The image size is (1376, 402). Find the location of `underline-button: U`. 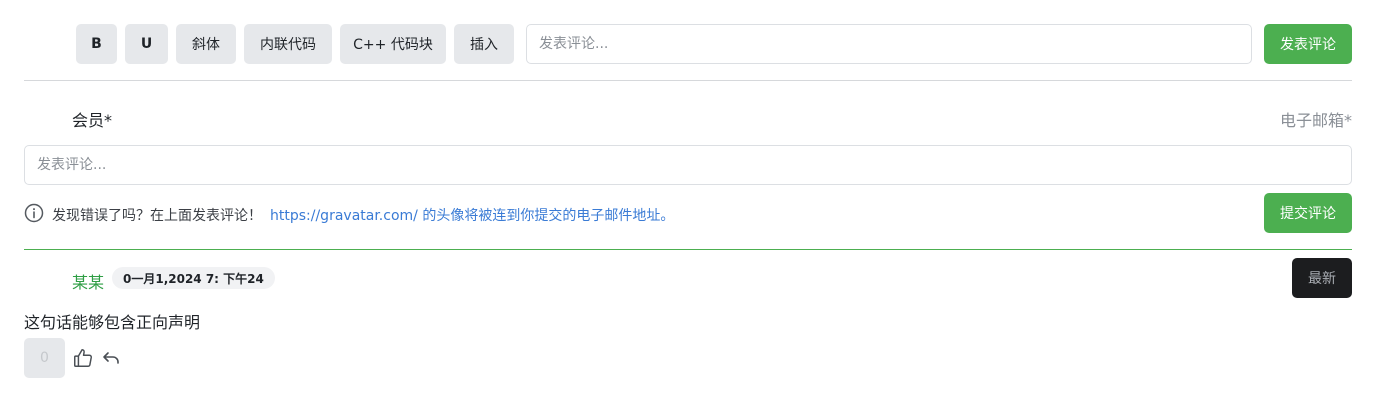

underline-button: U is located at coordinates (146, 44).